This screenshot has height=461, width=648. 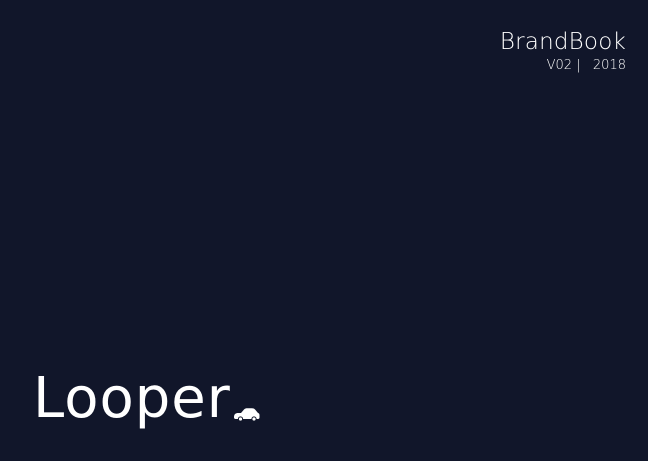 What do you see at coordinates (247, 415) in the screenshot?
I see `car-icon` at bounding box center [247, 415].